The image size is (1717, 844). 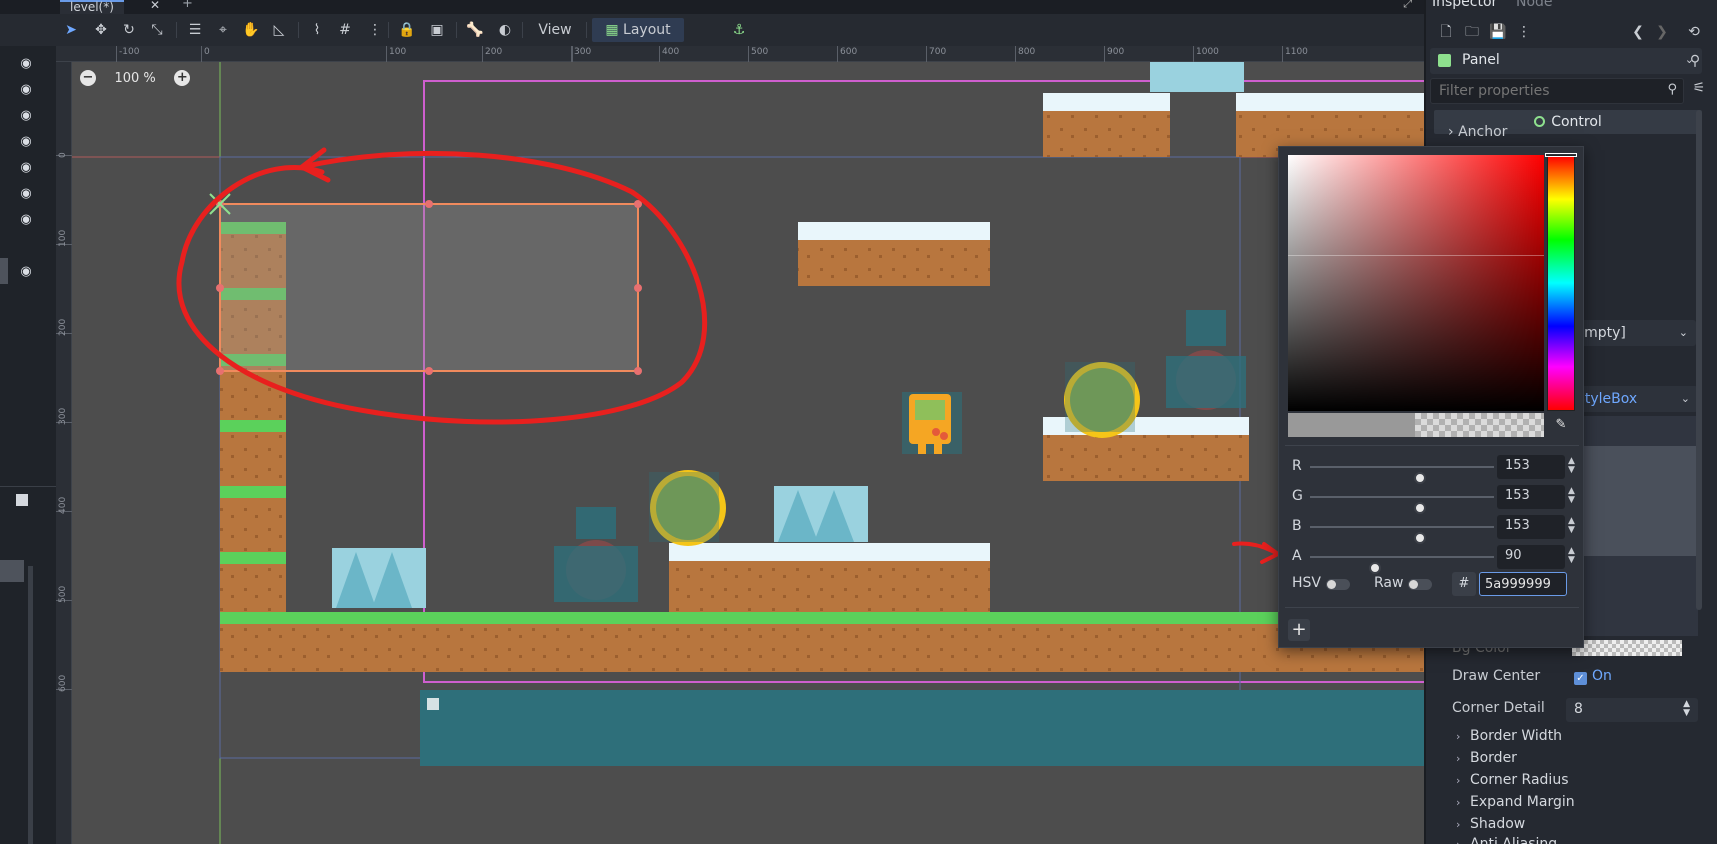 I want to click on hue-slider, so click(x=1561, y=283).